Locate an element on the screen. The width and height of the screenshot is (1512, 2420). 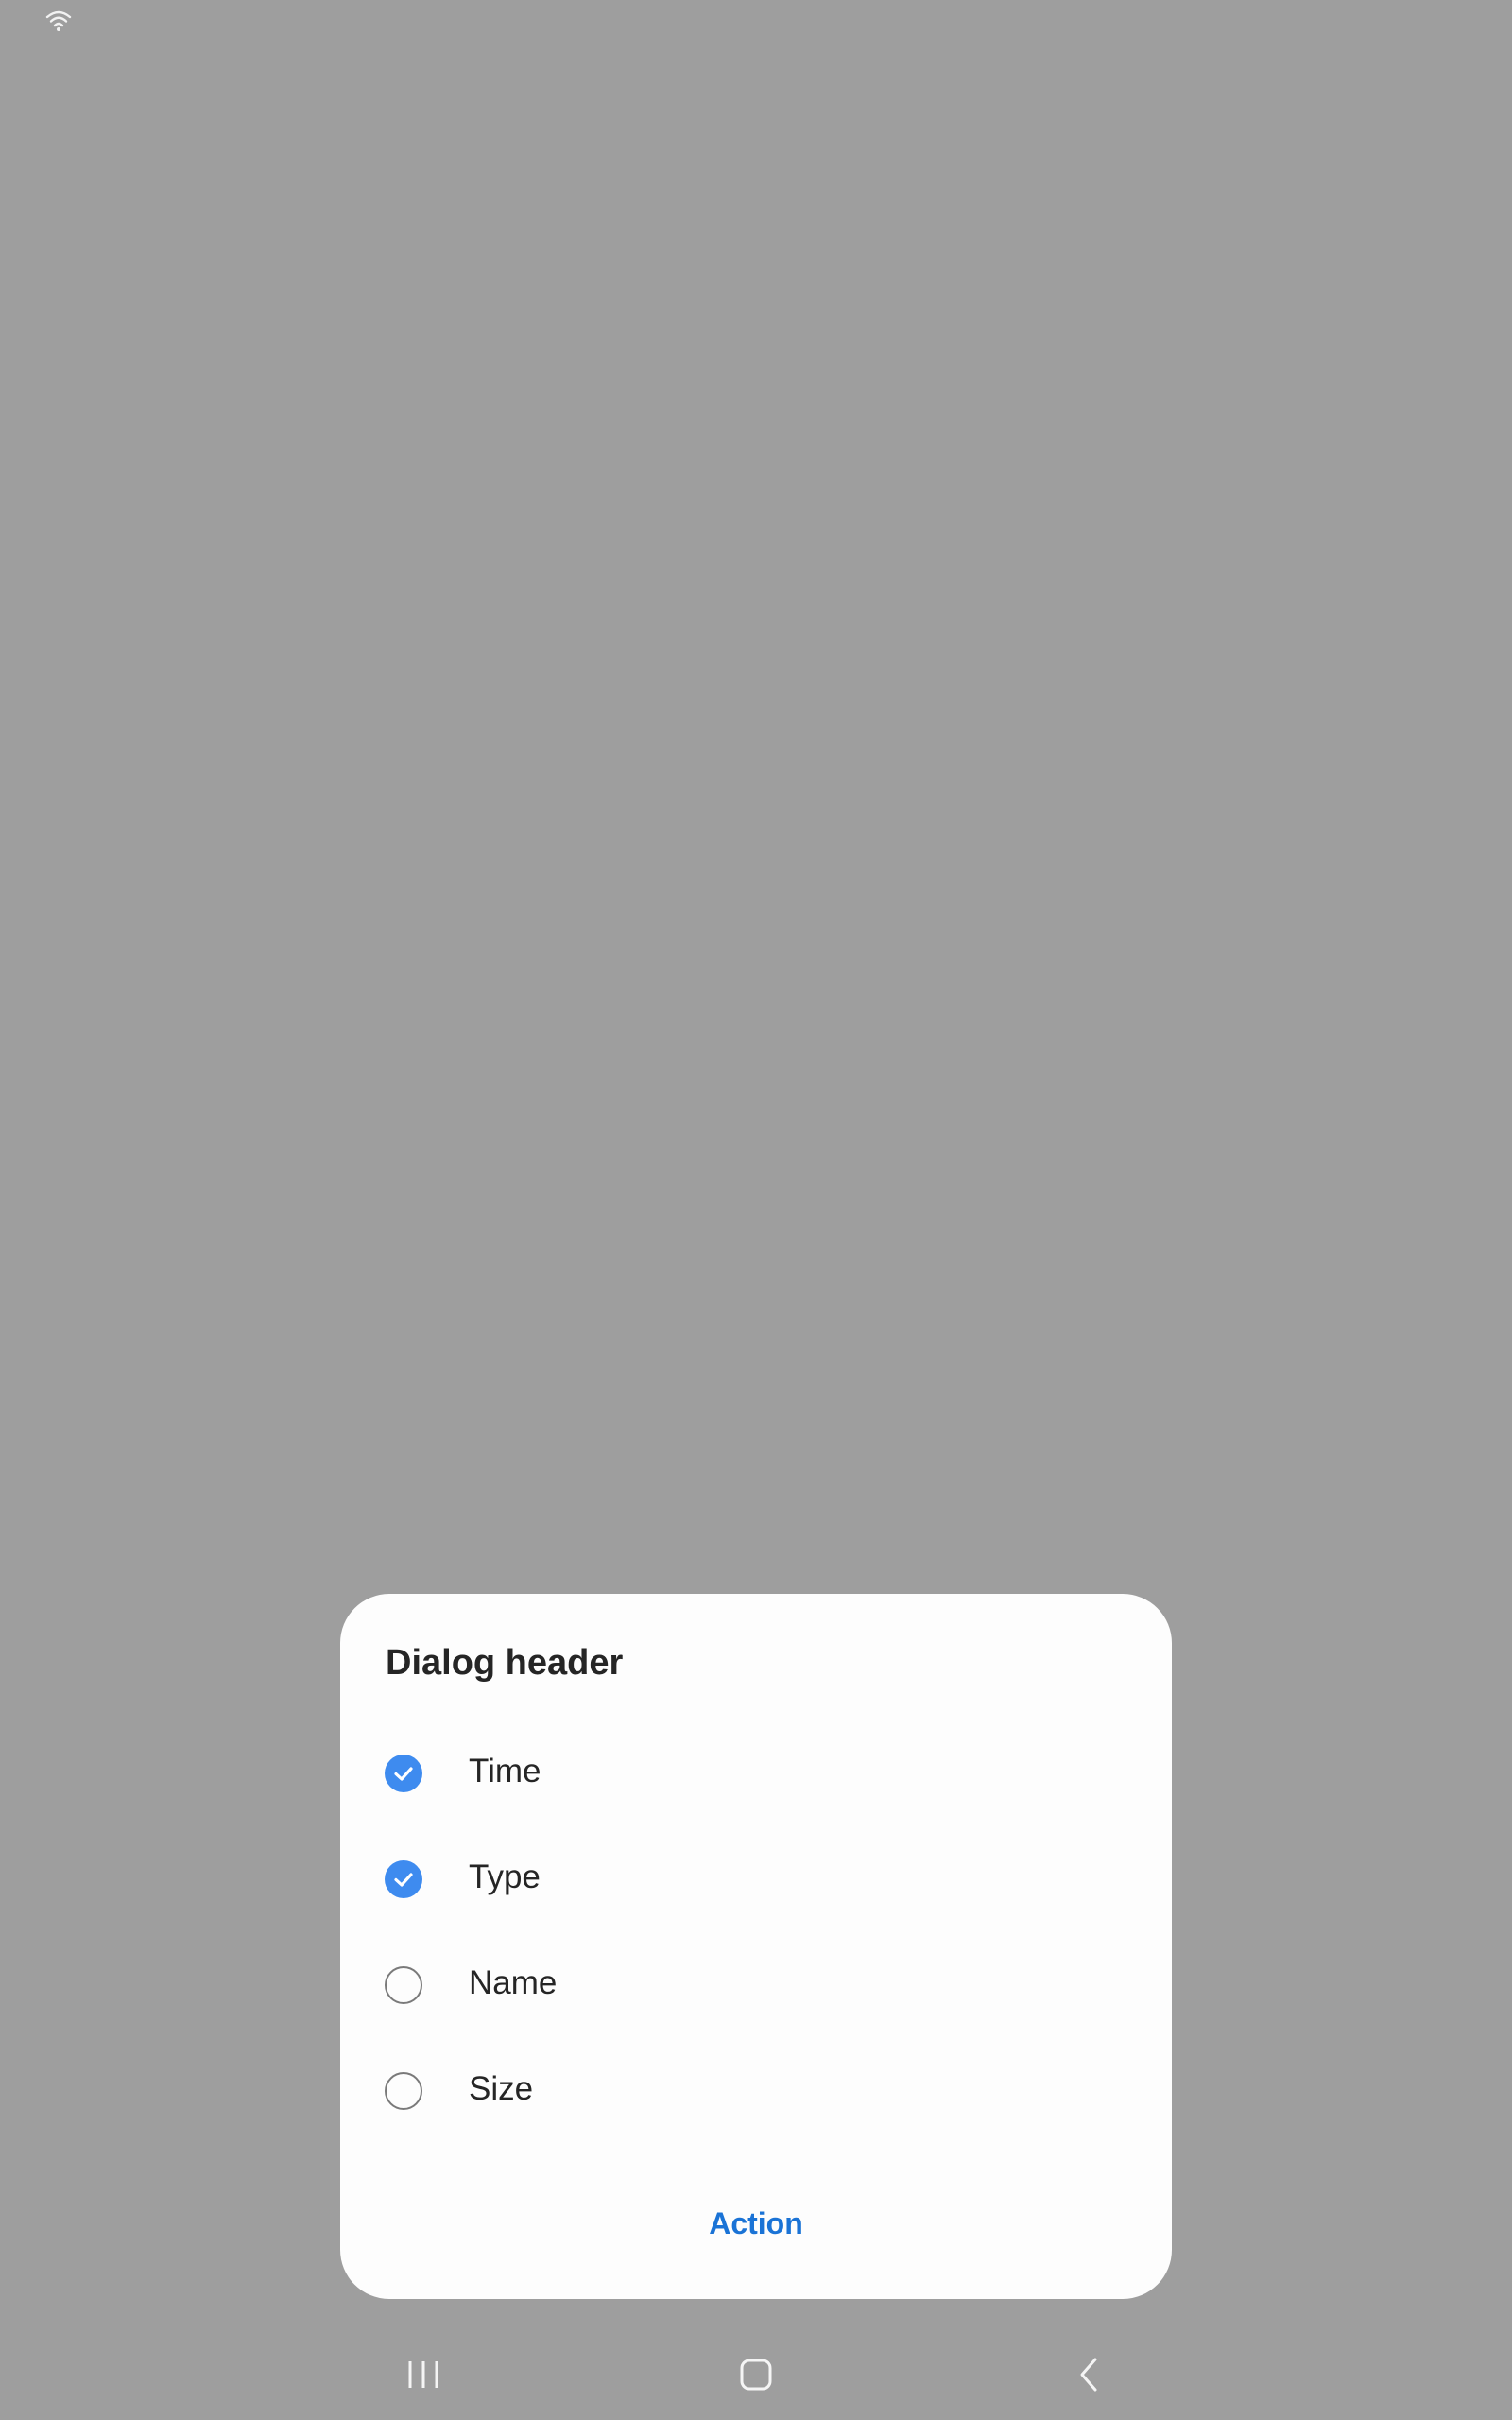
option-label: Type is located at coordinates (505, 1876).